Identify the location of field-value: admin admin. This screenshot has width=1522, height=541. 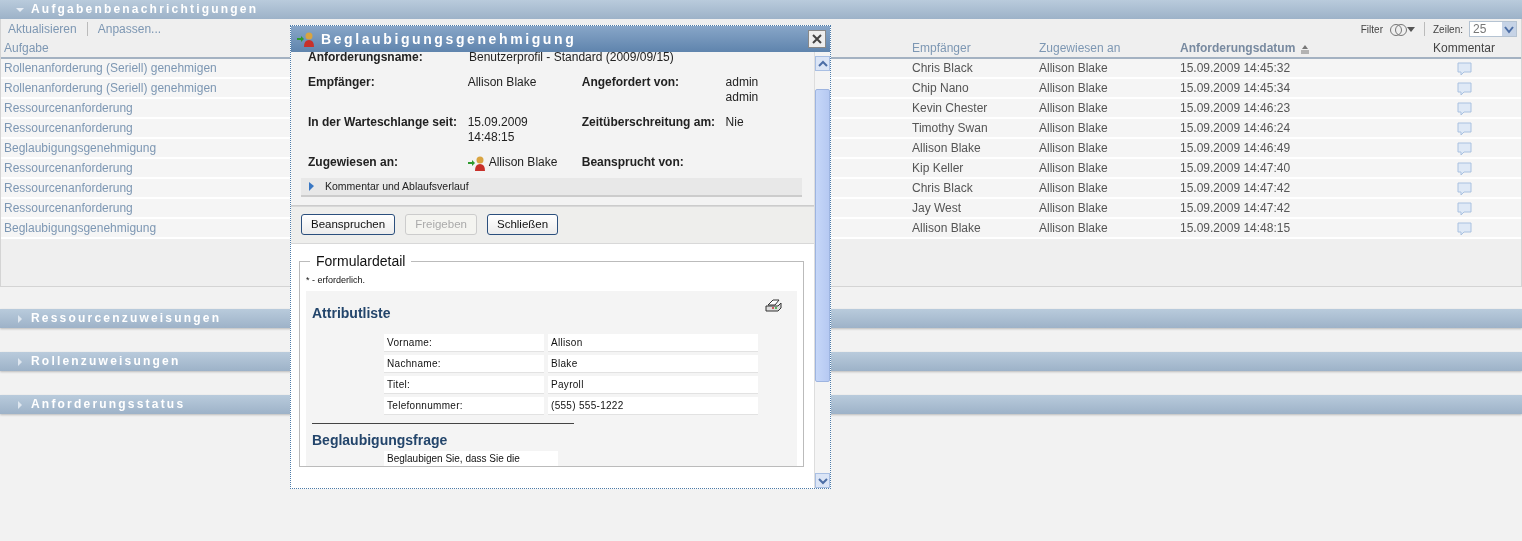
(742, 90).